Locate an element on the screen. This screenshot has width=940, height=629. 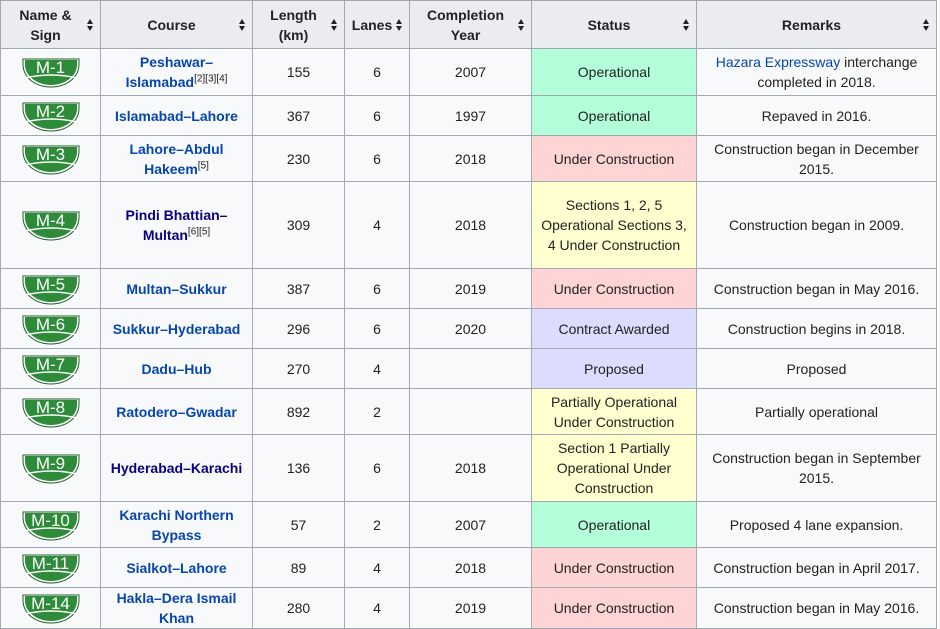
remark-text: Proposed is located at coordinates (816, 368).